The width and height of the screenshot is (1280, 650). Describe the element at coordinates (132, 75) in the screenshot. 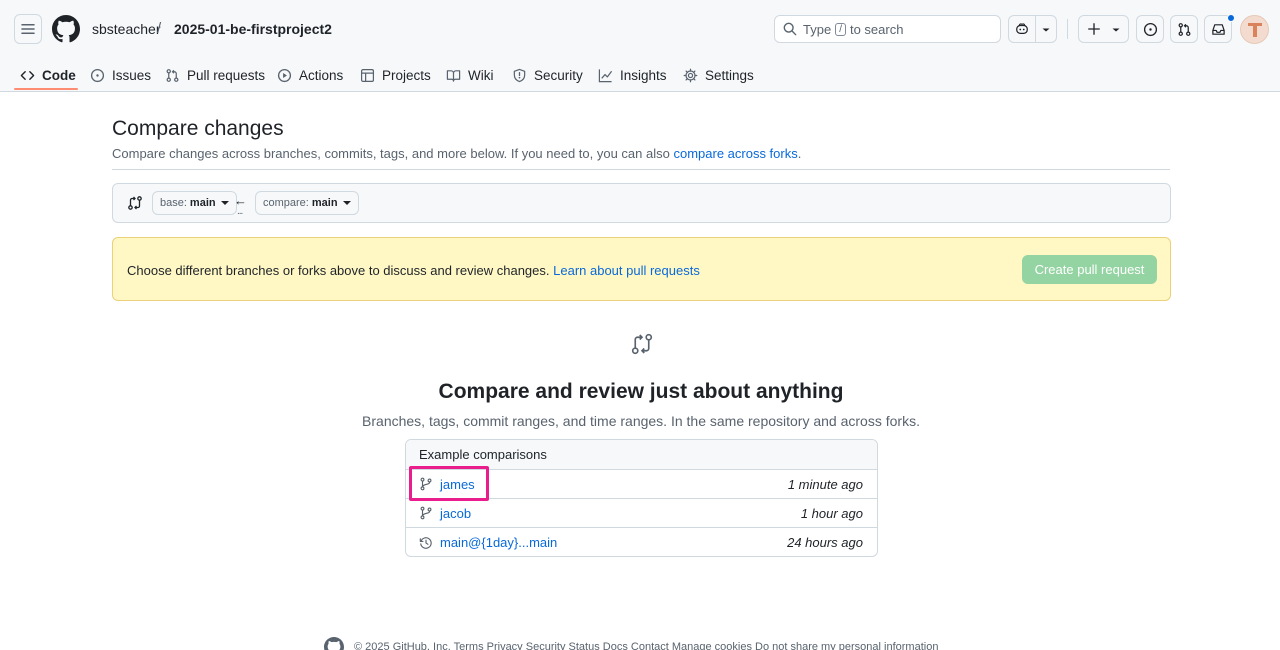

I see `tab-label: Issues` at that location.